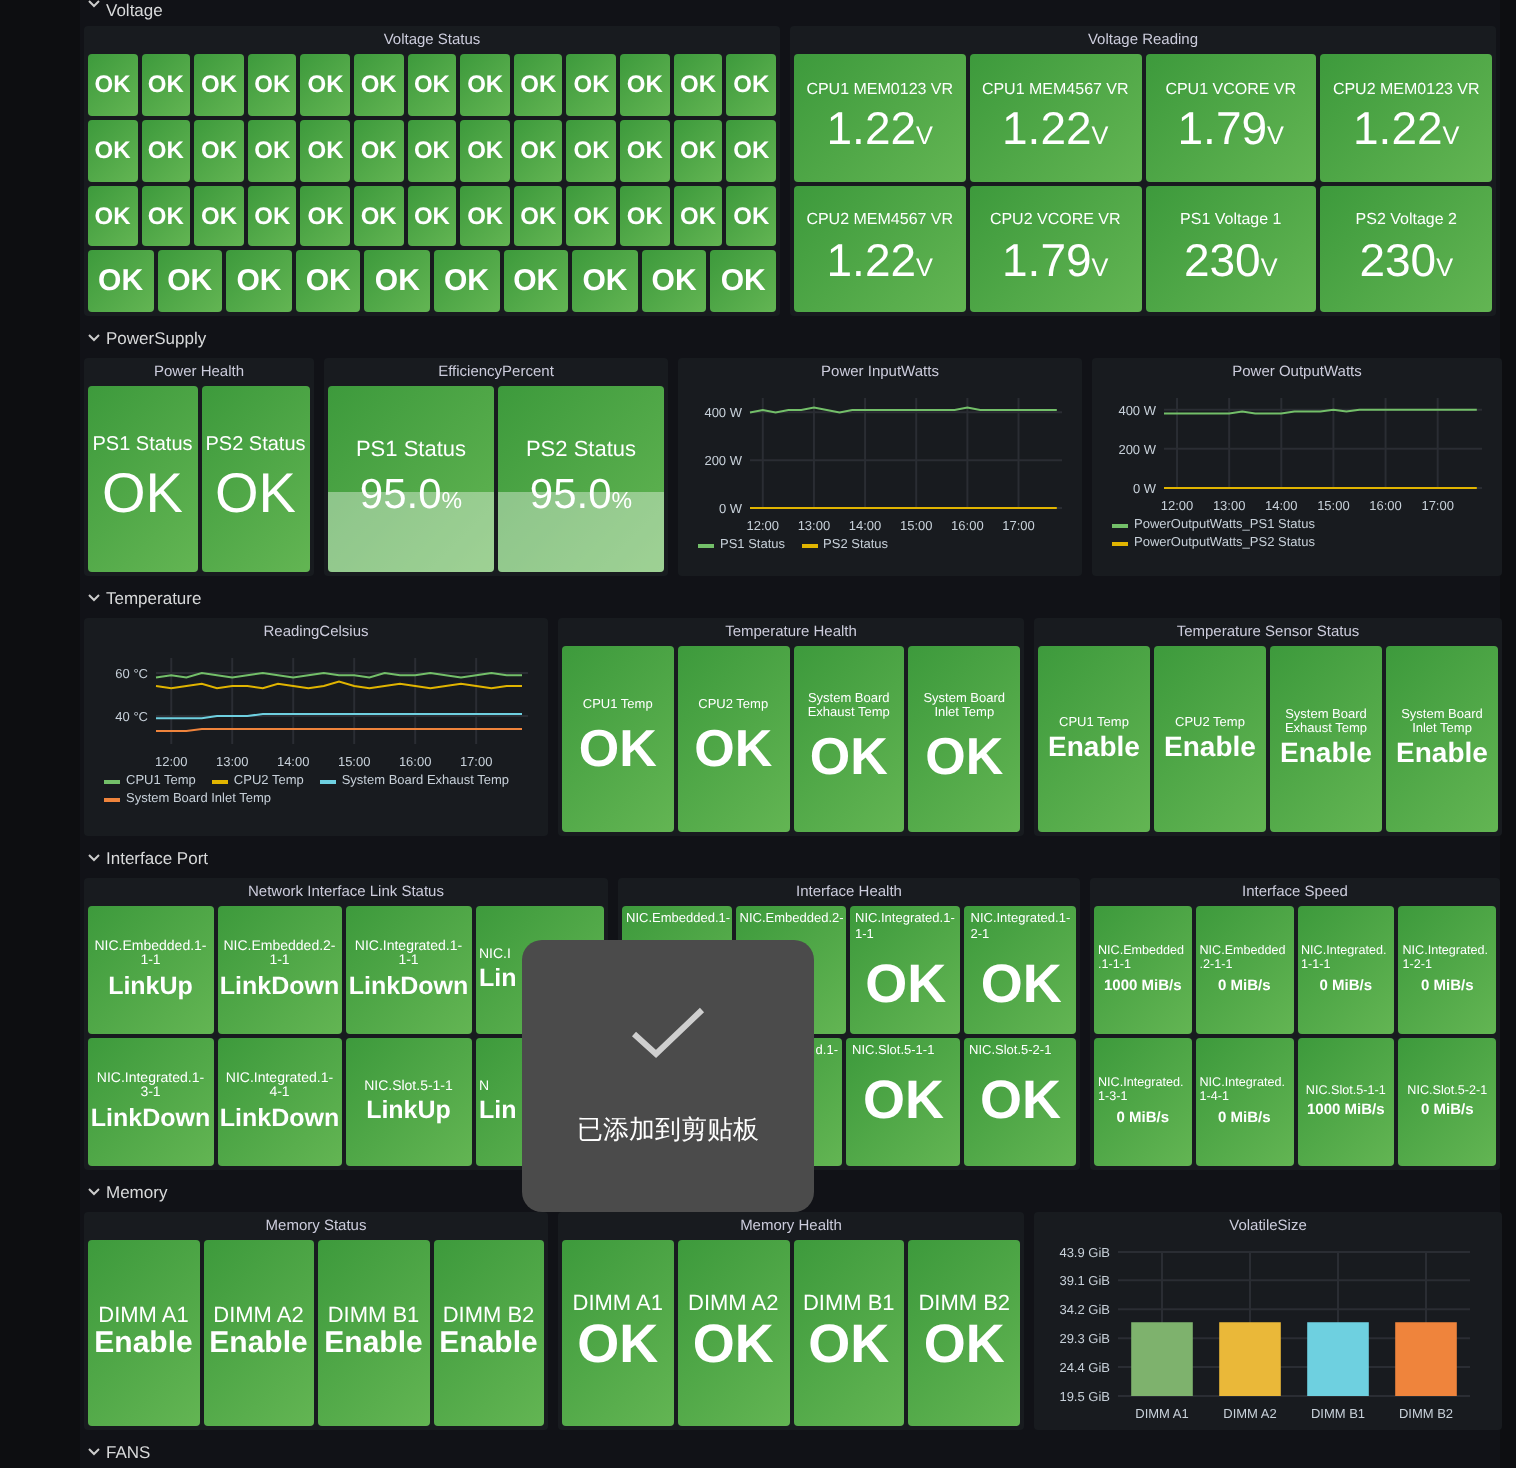 This screenshot has height=1468, width=1516. Describe the element at coordinates (156, 337) in the screenshot. I see `section-title: PowerSupply` at that location.